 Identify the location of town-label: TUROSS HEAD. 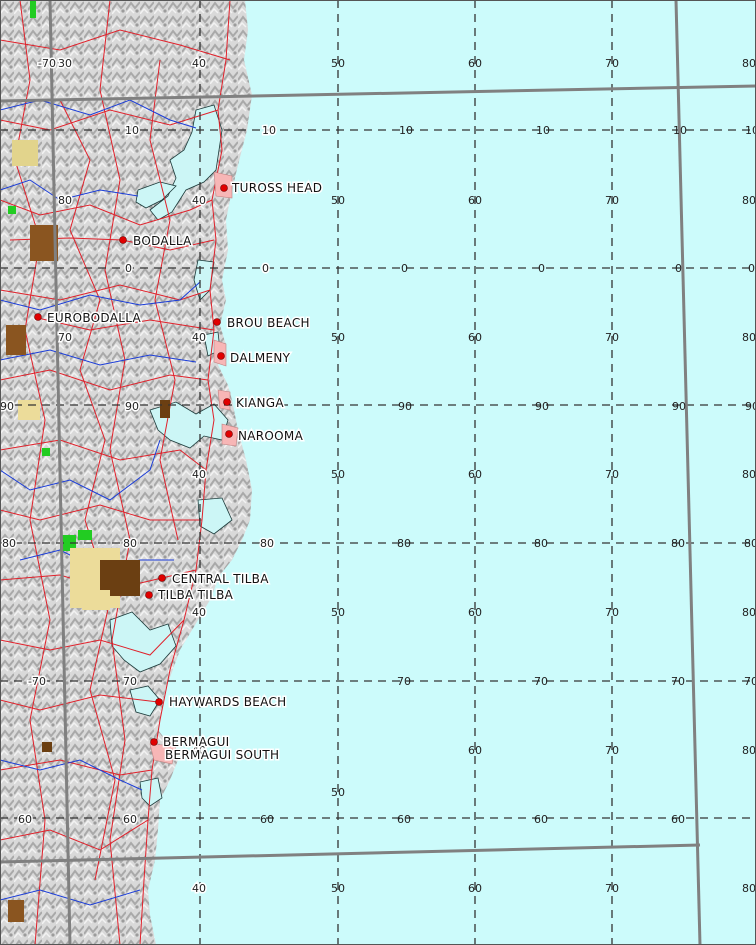
(277, 188).